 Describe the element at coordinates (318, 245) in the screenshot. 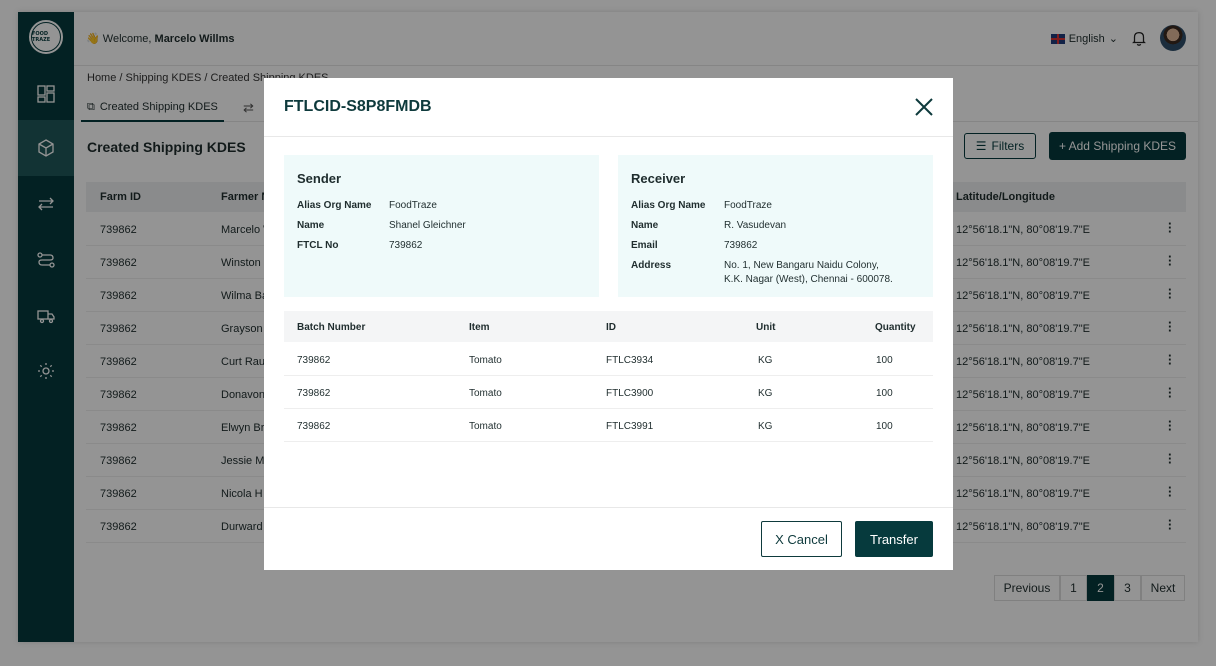

I see `field-label: FTCL No` at that location.